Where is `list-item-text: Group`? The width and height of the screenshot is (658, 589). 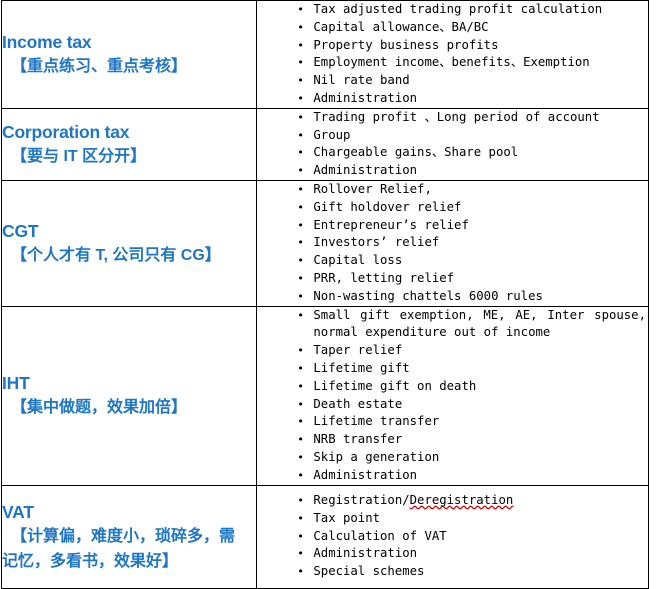 list-item-text: Group is located at coordinates (332, 134).